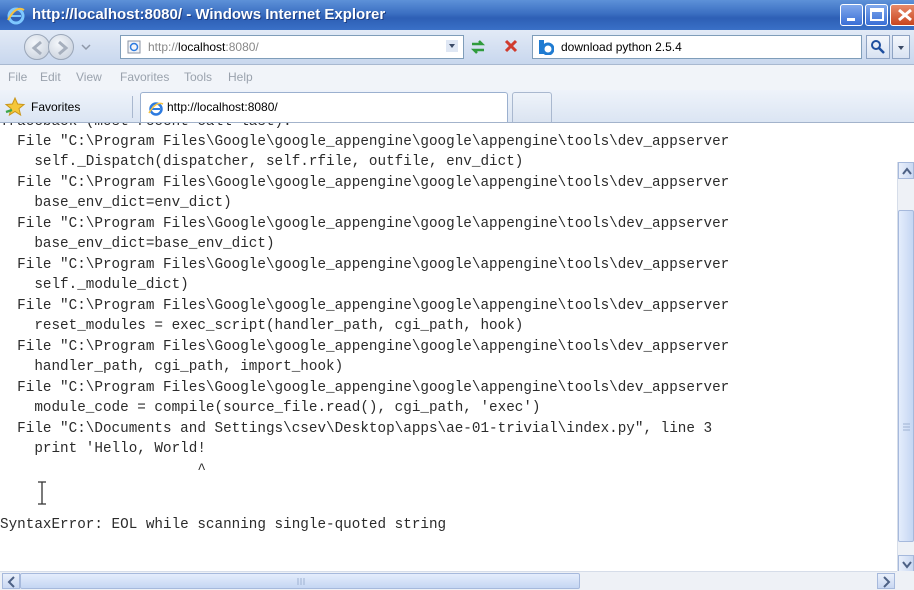 Image resolution: width=914 pixels, height=590 pixels. What do you see at coordinates (906, 376) in the screenshot?
I see `vertical-scroll-thumb` at bounding box center [906, 376].